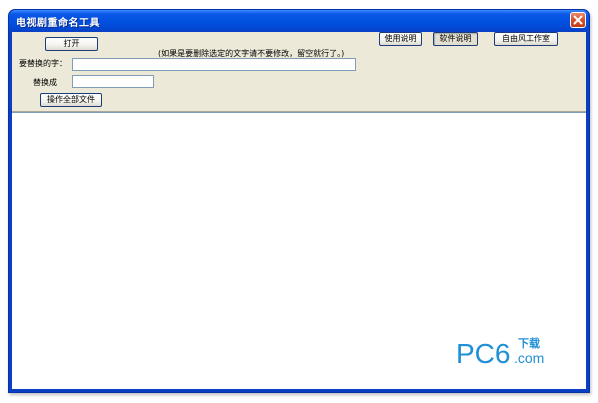  What do you see at coordinates (483, 353) in the screenshot?
I see `watermark-brand: PC6` at bounding box center [483, 353].